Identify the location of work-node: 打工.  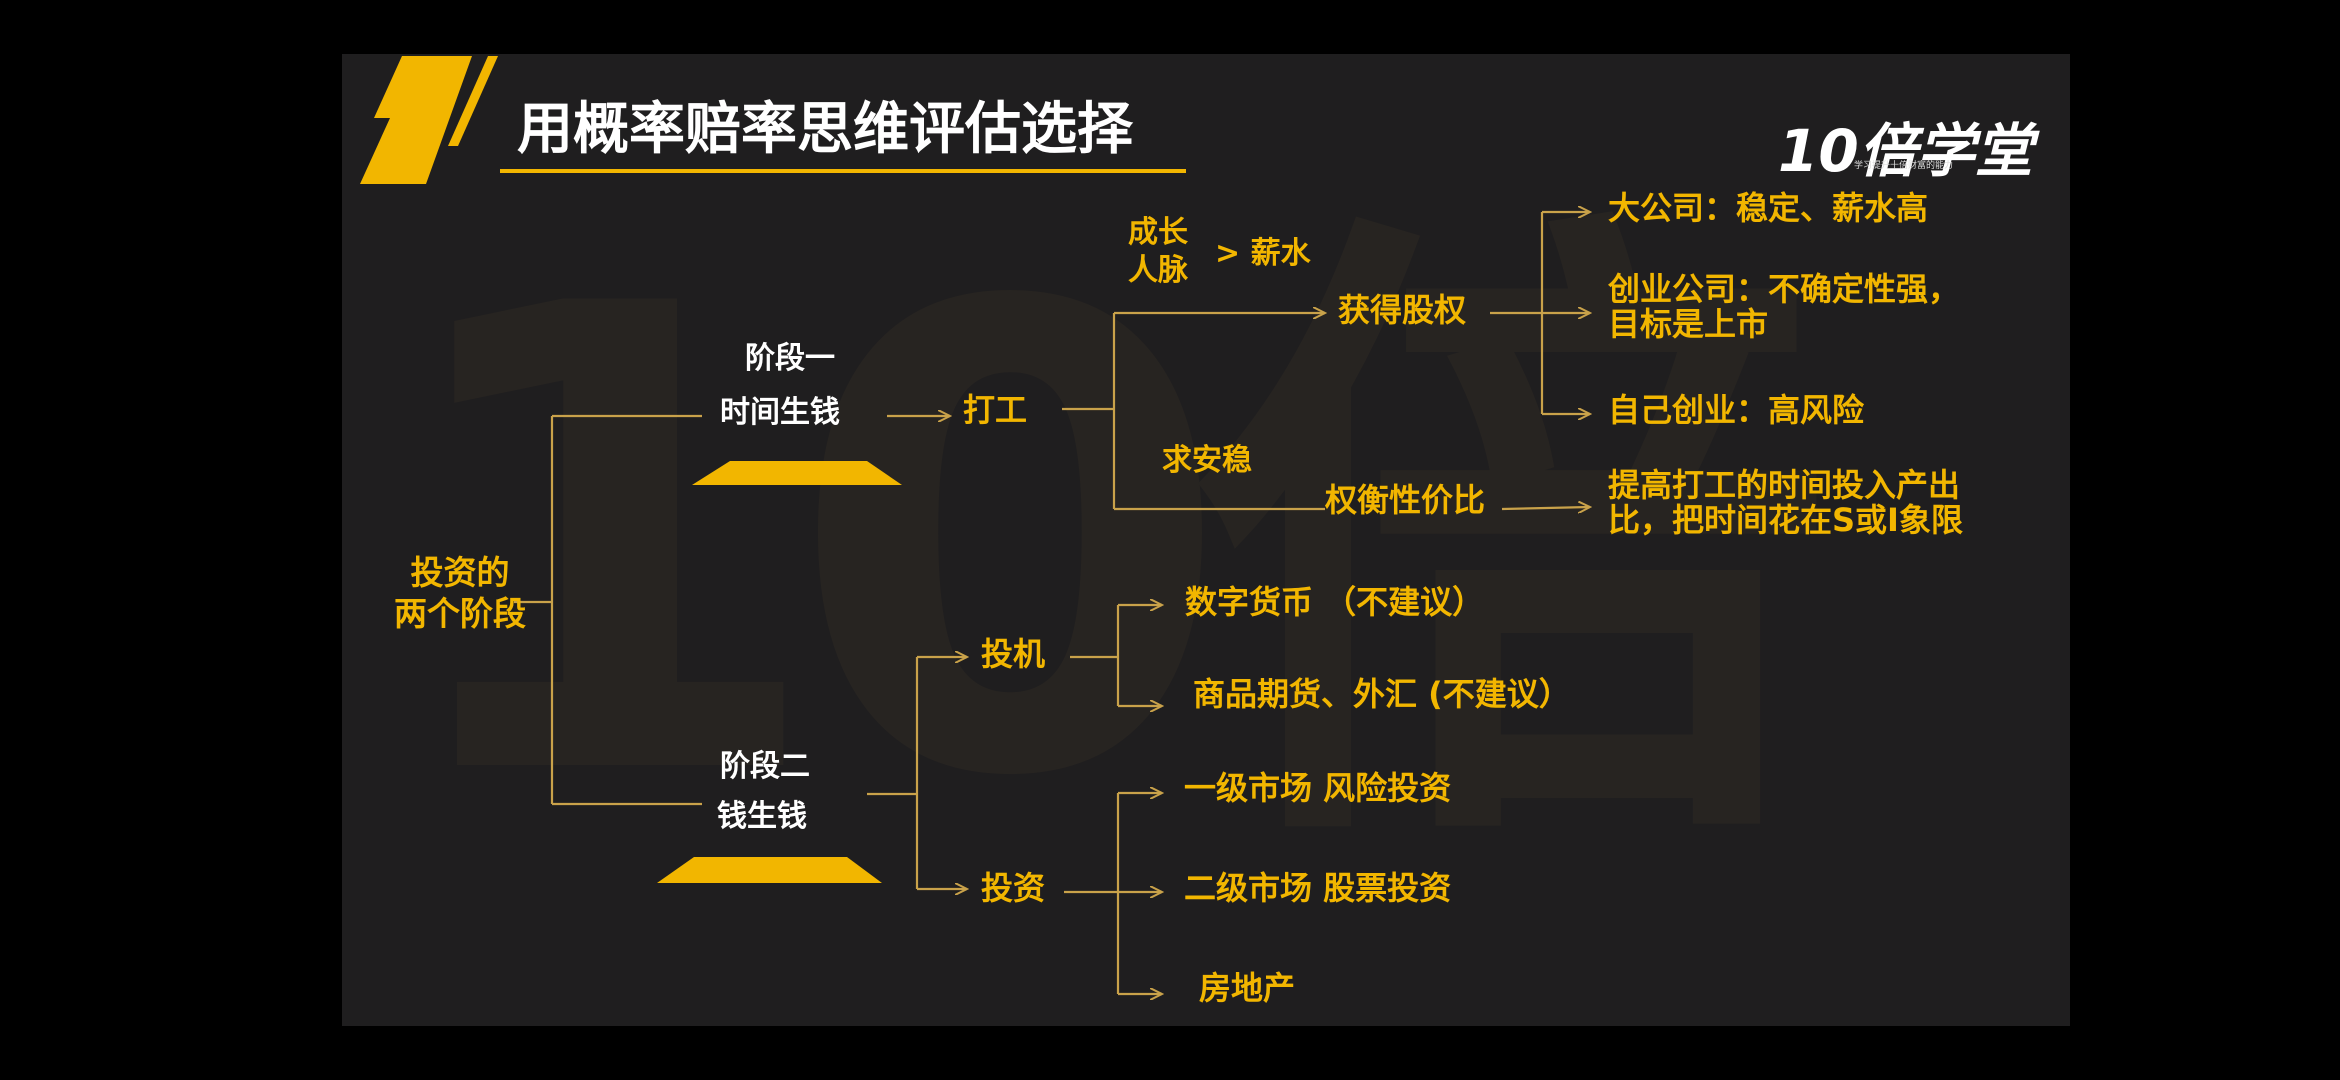
(995, 410).